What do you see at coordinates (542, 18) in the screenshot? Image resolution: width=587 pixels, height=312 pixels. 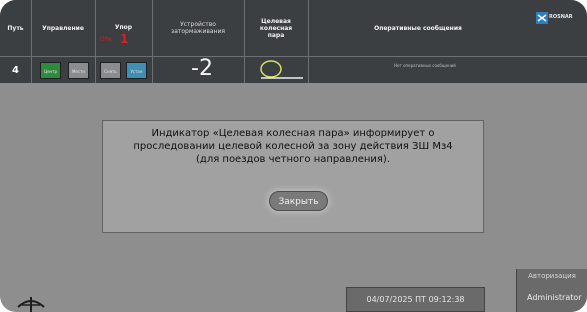 I see `brand-logo-icon` at bounding box center [542, 18].